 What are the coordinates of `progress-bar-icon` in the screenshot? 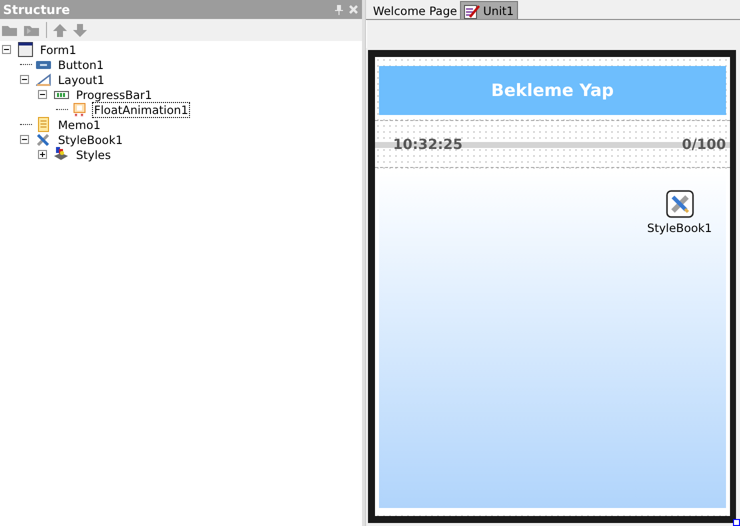 It's located at (61, 94).